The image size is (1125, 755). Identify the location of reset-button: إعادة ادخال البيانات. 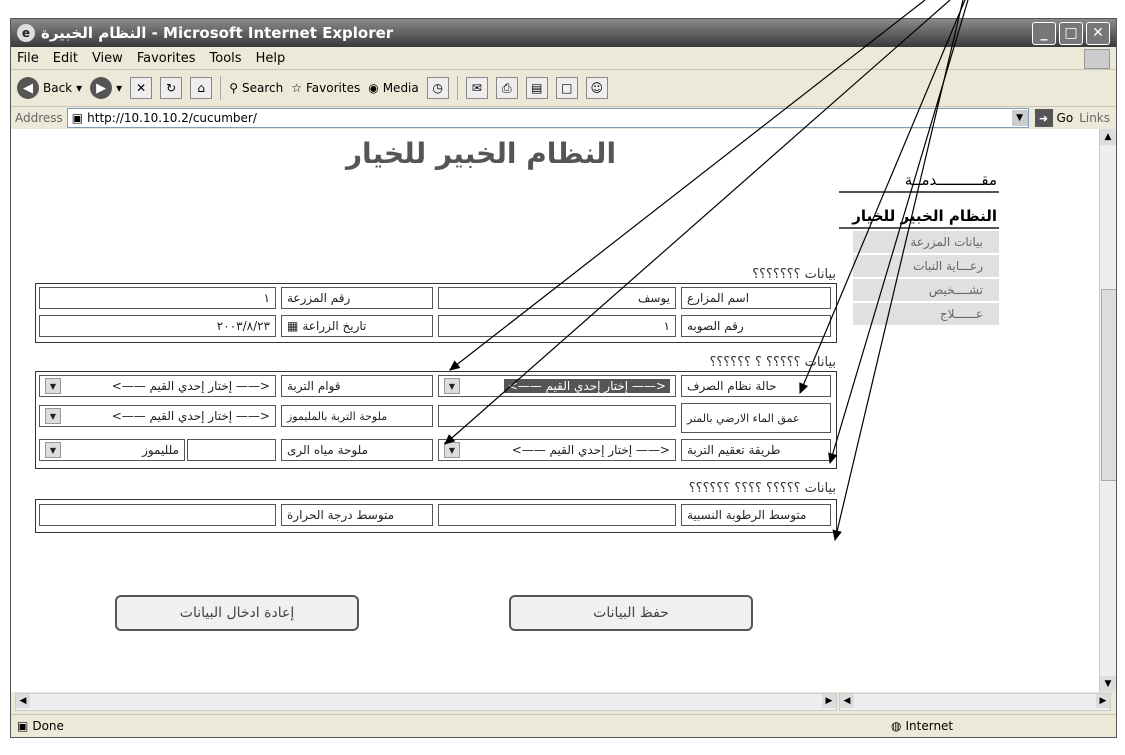
(237, 613).